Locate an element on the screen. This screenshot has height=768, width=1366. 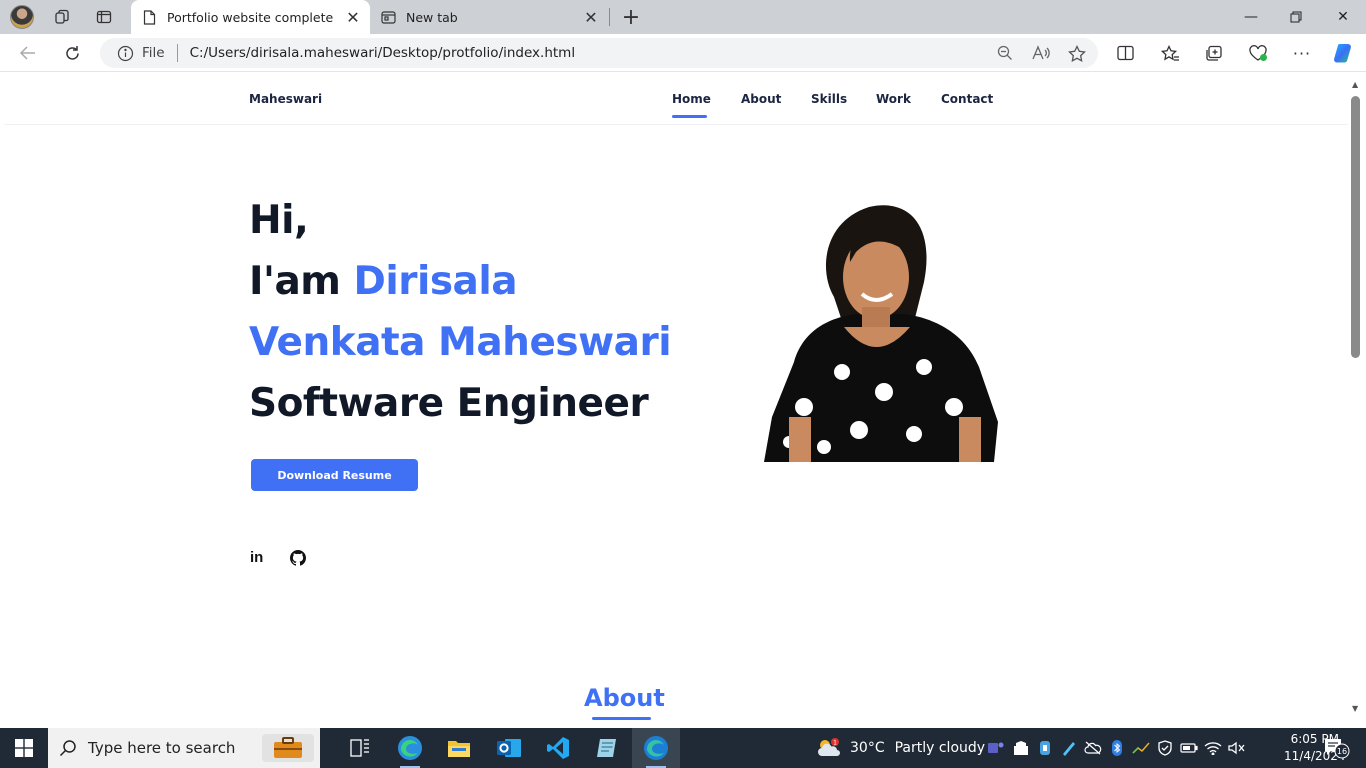
hero-line-name: I'am Dirisala is located at coordinates (460, 281).